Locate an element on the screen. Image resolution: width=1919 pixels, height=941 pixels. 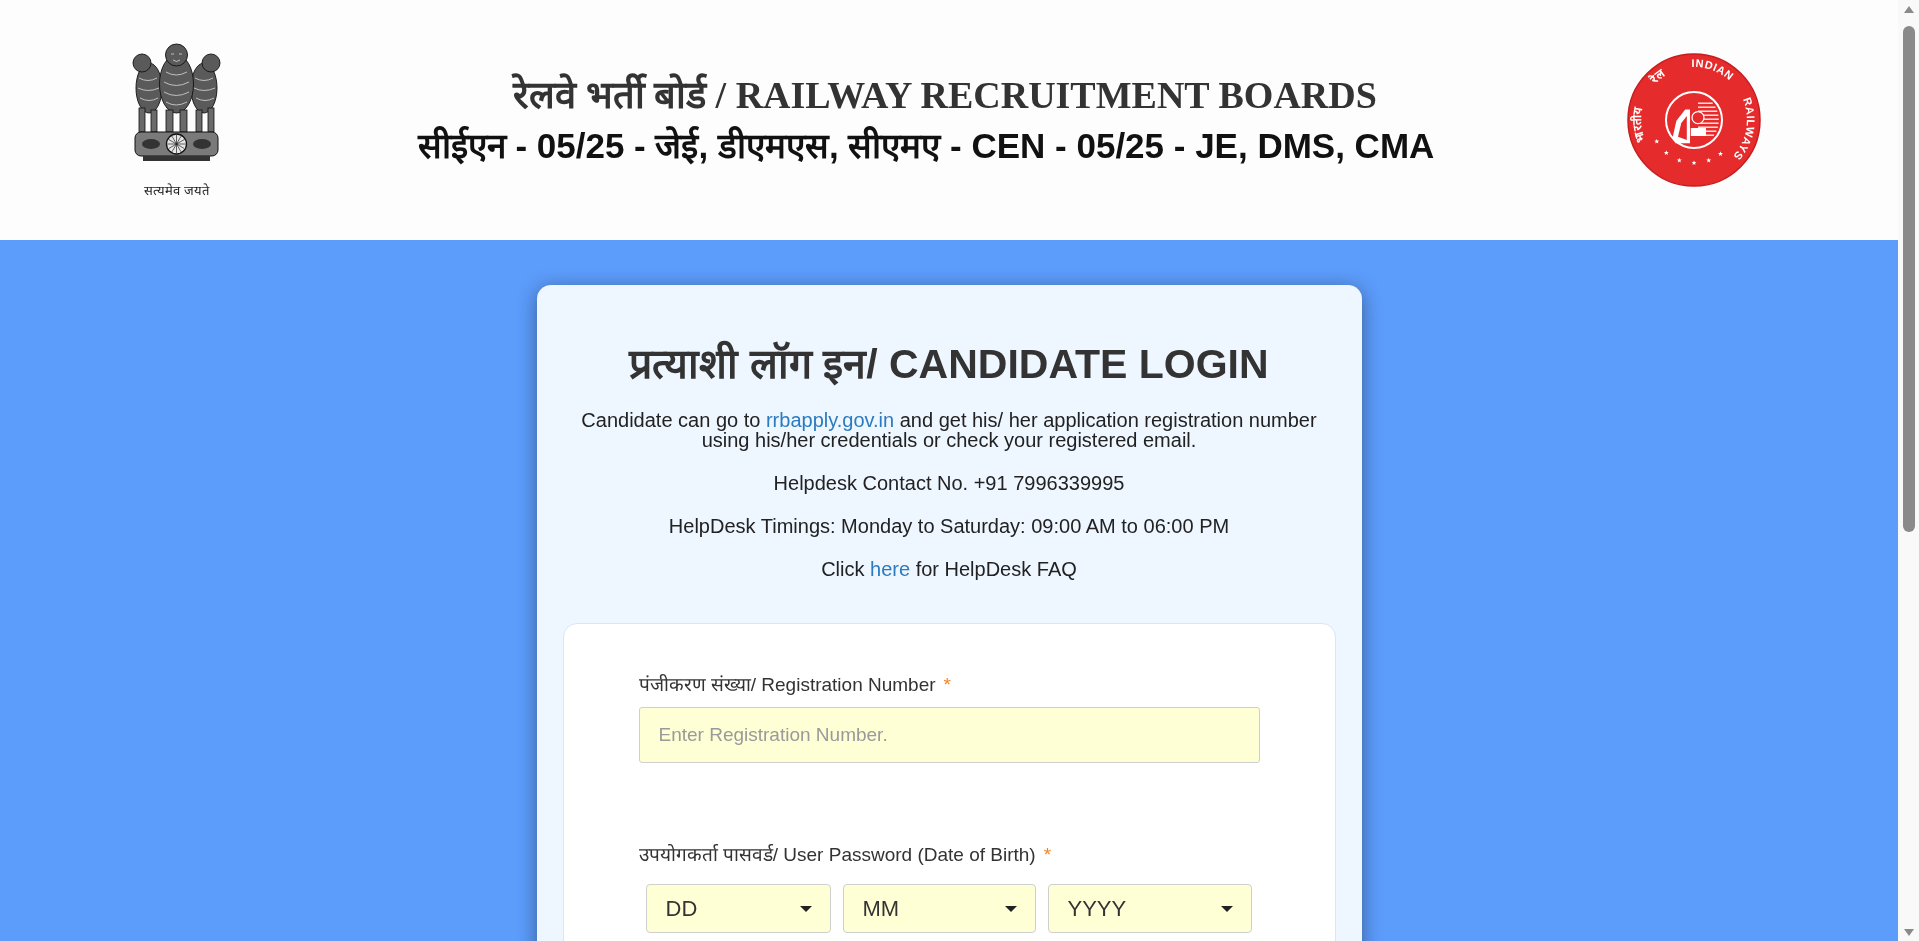
field-label: उपयोगकर्ता पासवर्ड/ User Password (Date of Birth) is located at coordinates (837, 855).